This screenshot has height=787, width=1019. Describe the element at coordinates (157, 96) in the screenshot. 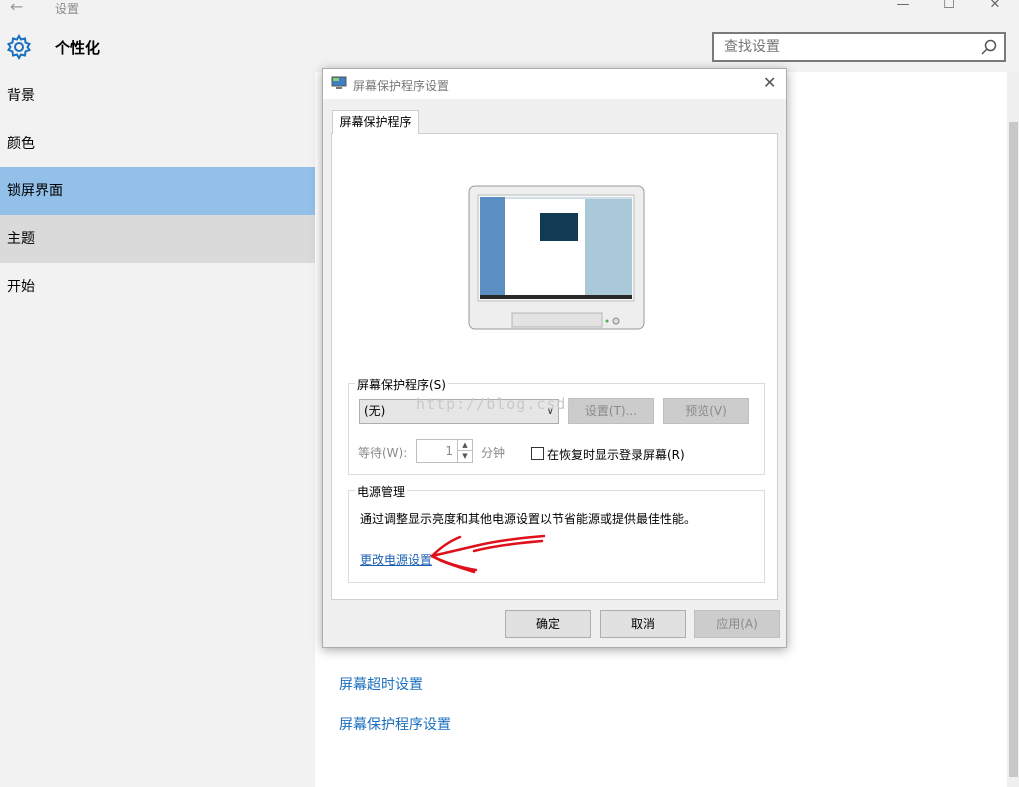

I see `sidebar-item-background: 背景` at that location.